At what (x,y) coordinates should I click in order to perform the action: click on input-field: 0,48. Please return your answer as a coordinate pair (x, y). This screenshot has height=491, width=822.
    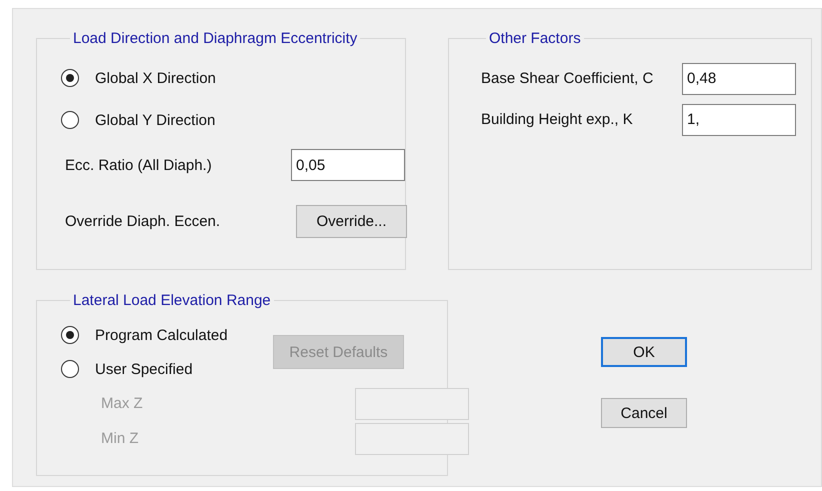
    Looking at the image, I should click on (739, 78).